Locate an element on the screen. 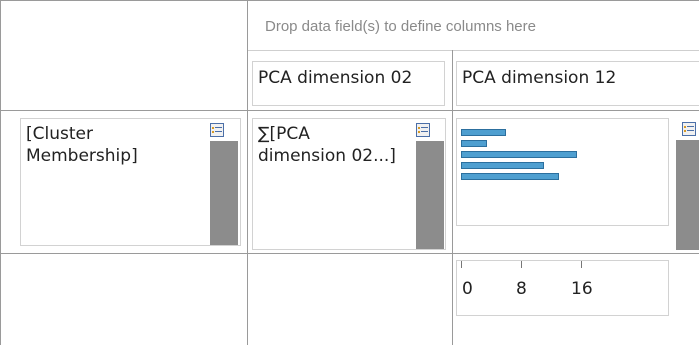  column-header-label: PCA dimension 02 is located at coordinates (335, 78).